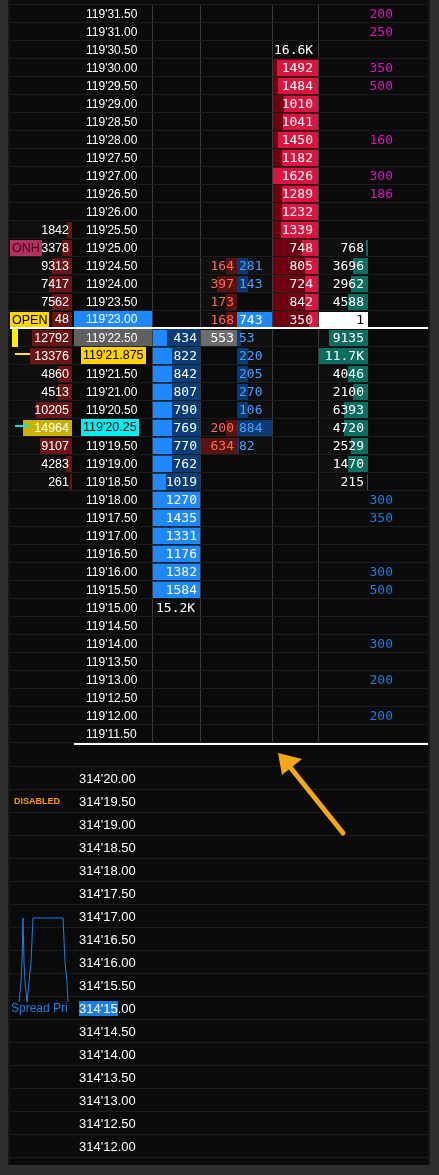  I want to click on bid-size: 1584, so click(181, 589).